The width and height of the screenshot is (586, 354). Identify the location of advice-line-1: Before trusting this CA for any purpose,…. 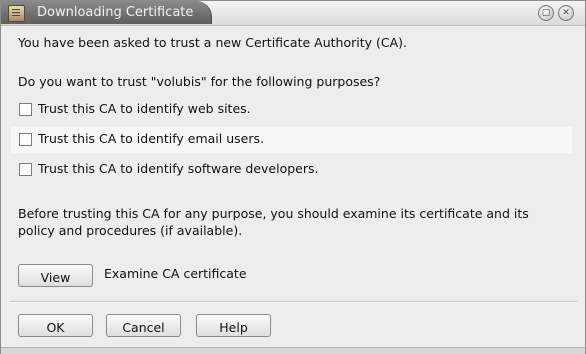
(273, 213).